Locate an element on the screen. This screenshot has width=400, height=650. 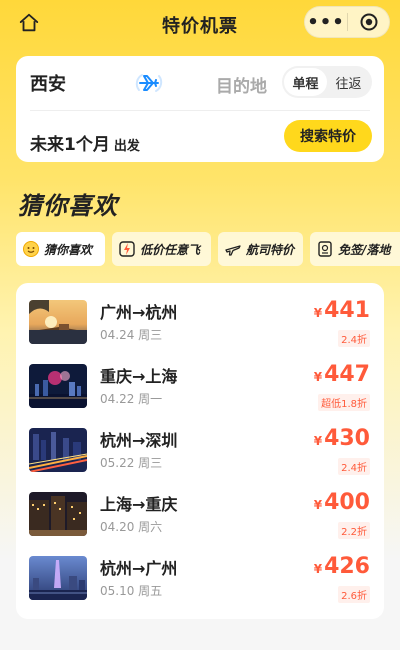
deal-row: 上海→重庆 04.20 周六 ¥400 2.2折 is located at coordinates (200, 514).